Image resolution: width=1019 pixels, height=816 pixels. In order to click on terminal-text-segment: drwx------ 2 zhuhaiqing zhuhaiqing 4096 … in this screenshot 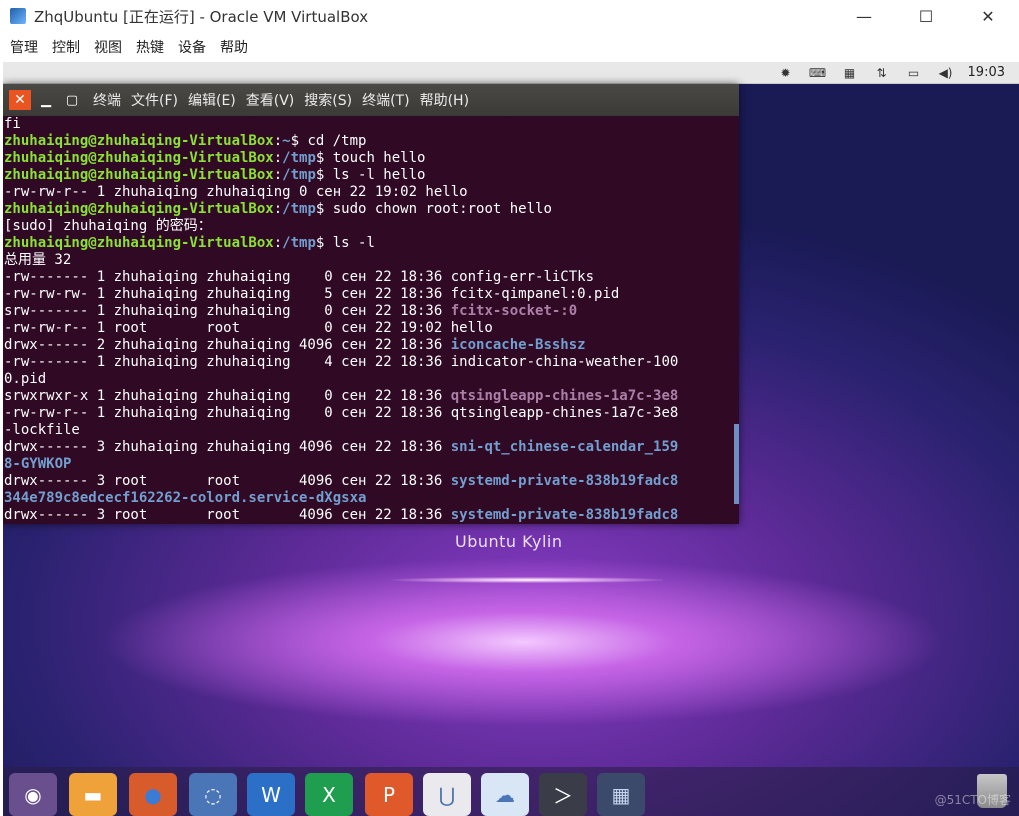, I will do `click(227, 345)`.